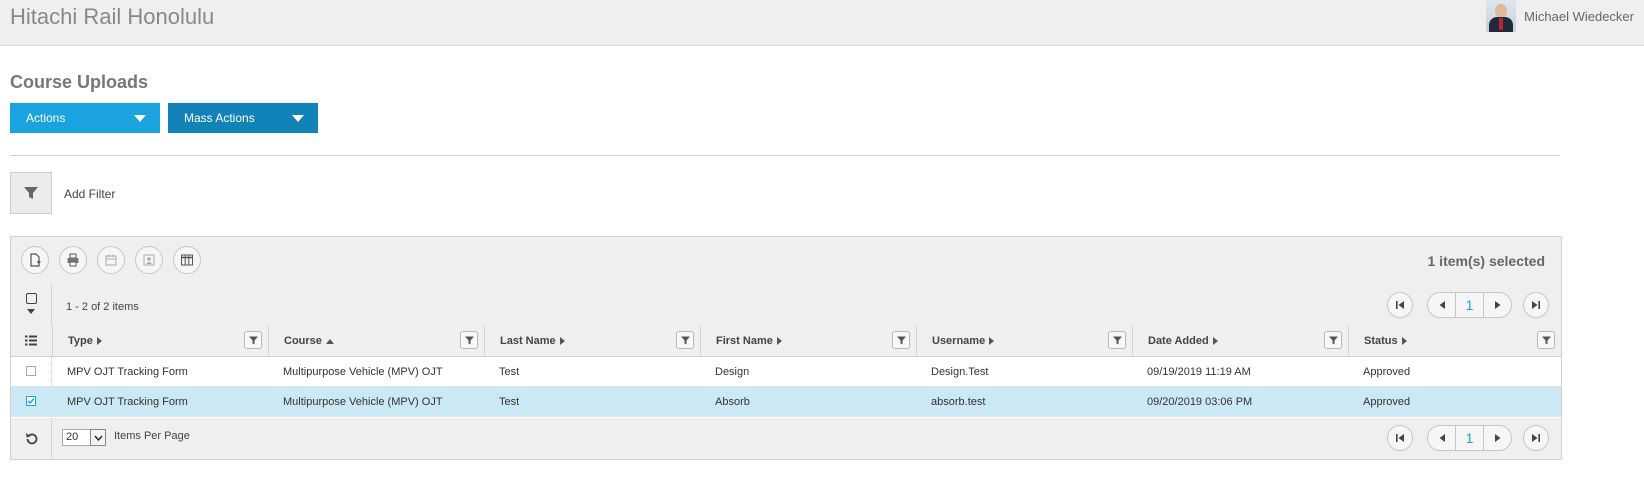 The height and width of the screenshot is (496, 1644). I want to click on avatar, so click(1501, 16).